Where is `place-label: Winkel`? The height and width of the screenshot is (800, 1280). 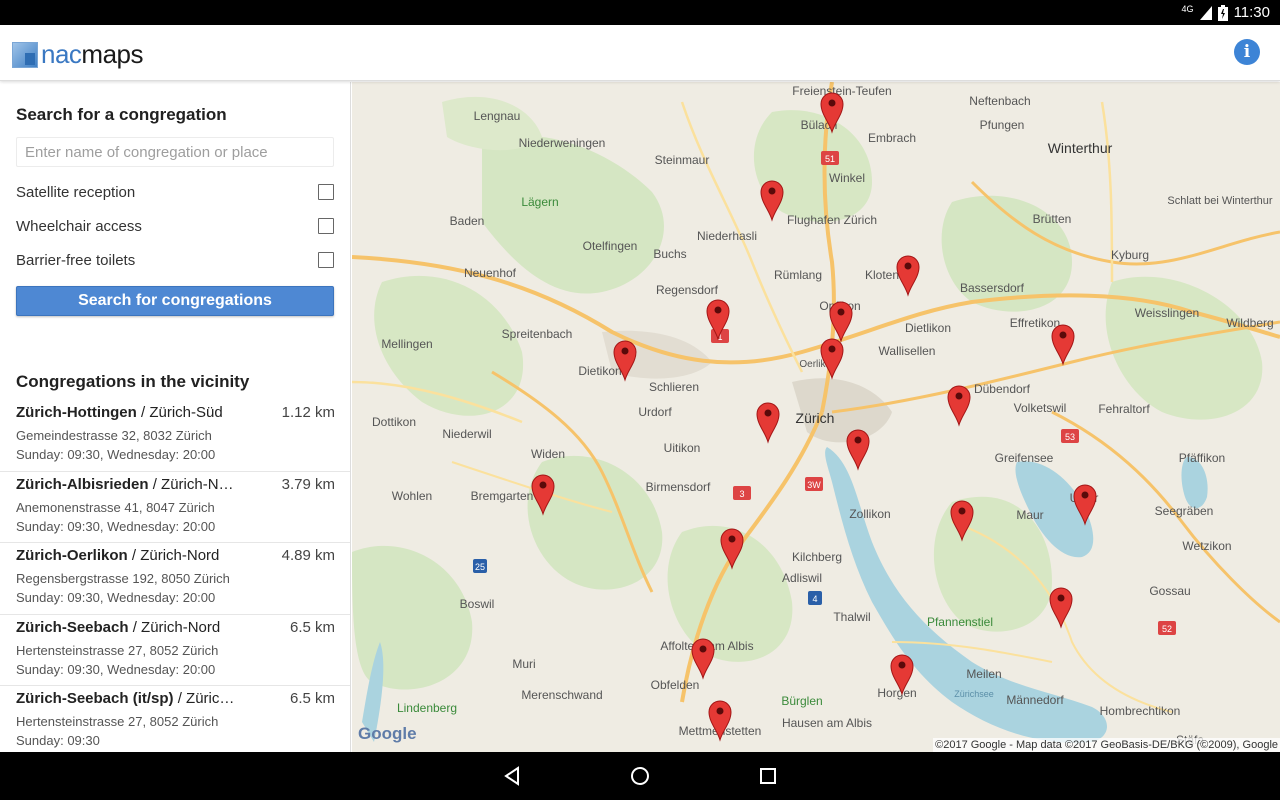 place-label: Winkel is located at coordinates (847, 178).